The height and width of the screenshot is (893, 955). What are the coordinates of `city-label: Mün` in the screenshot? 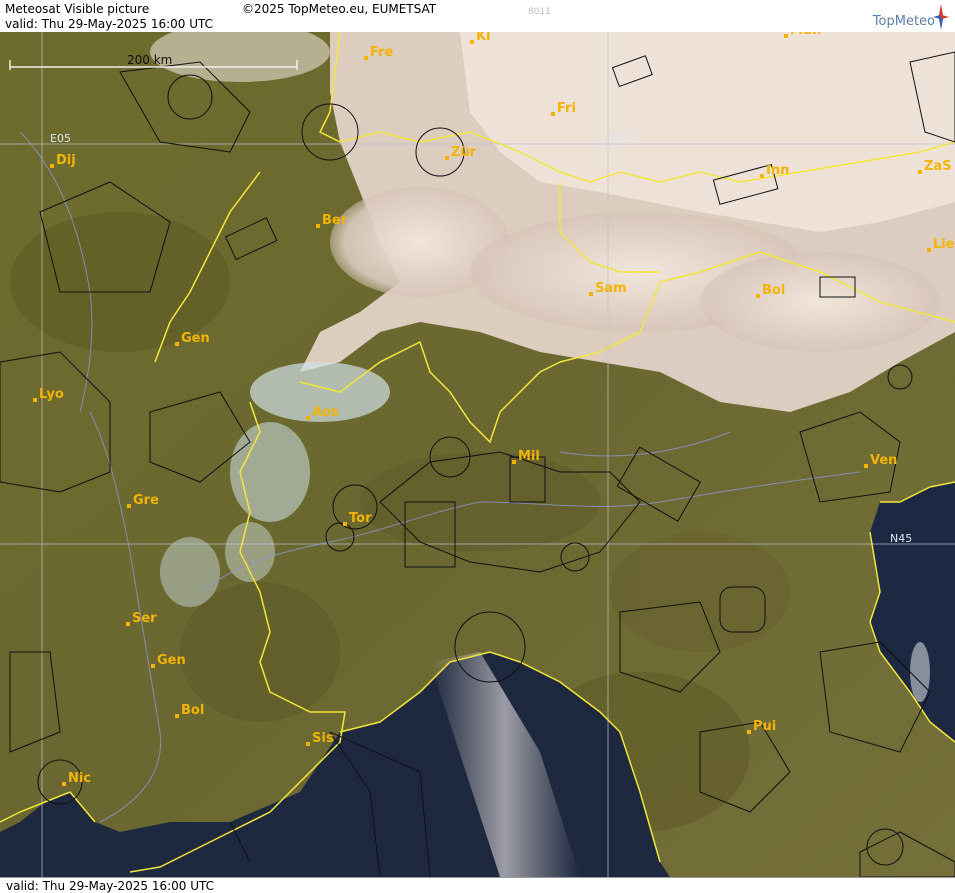 It's located at (805, 35).